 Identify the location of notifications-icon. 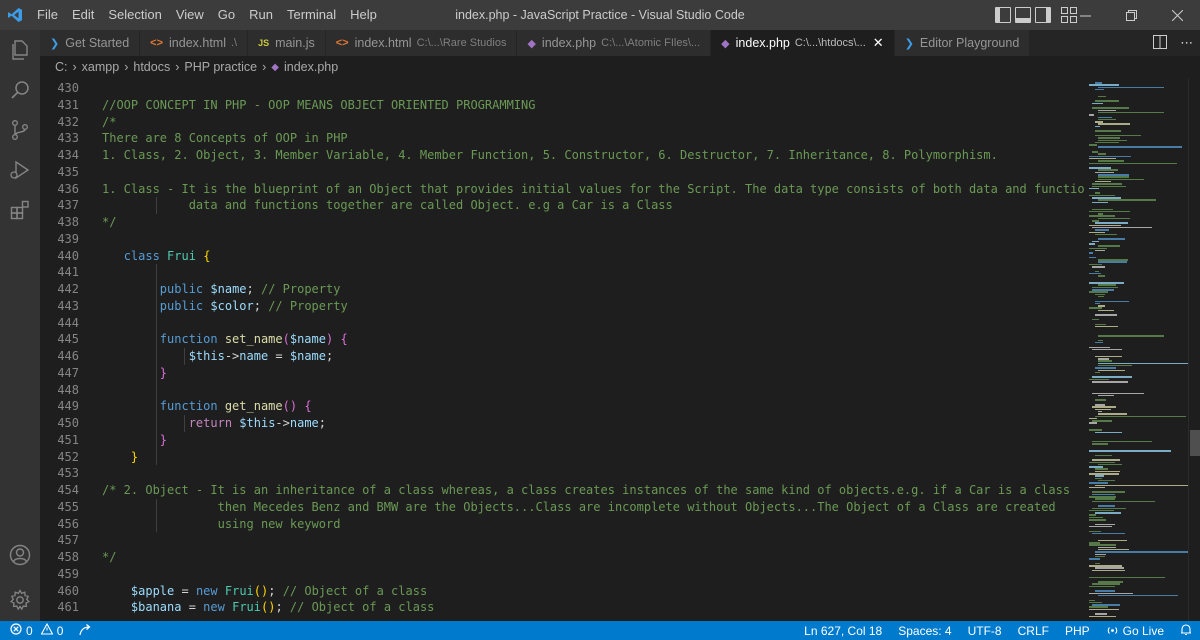
(1186, 631).